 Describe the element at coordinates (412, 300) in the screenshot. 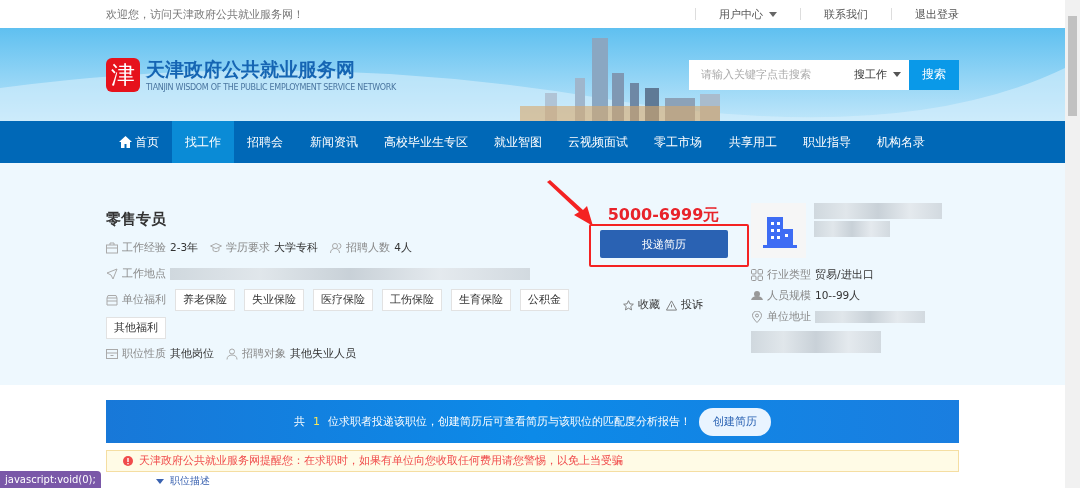

I see `welfare-tag: 工伤保险` at that location.